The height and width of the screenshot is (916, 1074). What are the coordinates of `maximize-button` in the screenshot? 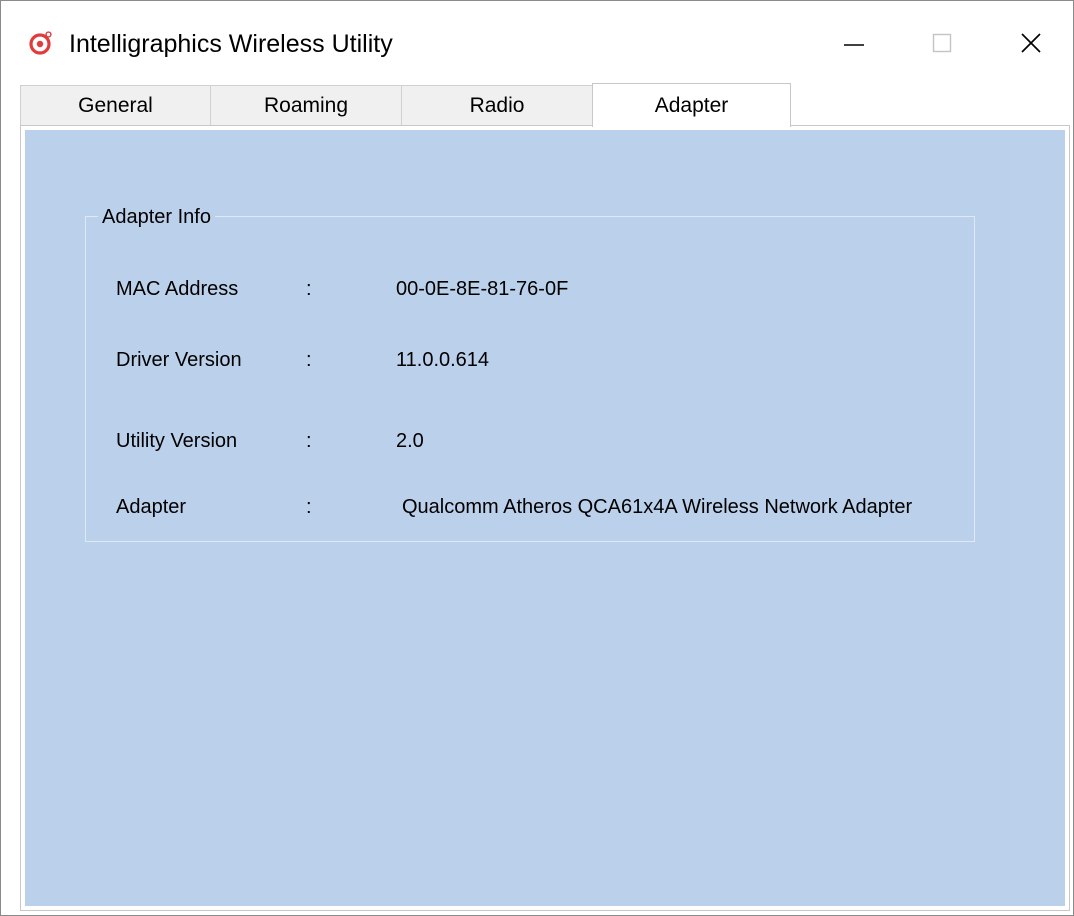 It's located at (942, 43).